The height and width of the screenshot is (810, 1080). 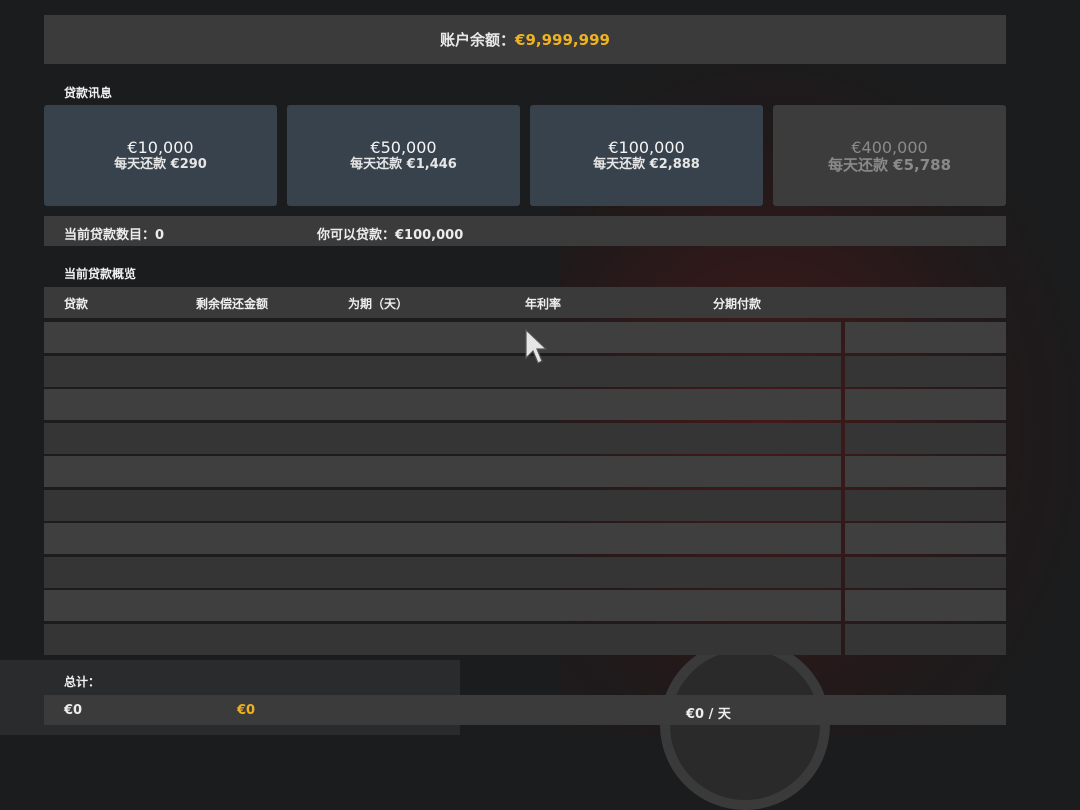 What do you see at coordinates (543, 304) in the screenshot?
I see `column-header-interest: 年利率` at bounding box center [543, 304].